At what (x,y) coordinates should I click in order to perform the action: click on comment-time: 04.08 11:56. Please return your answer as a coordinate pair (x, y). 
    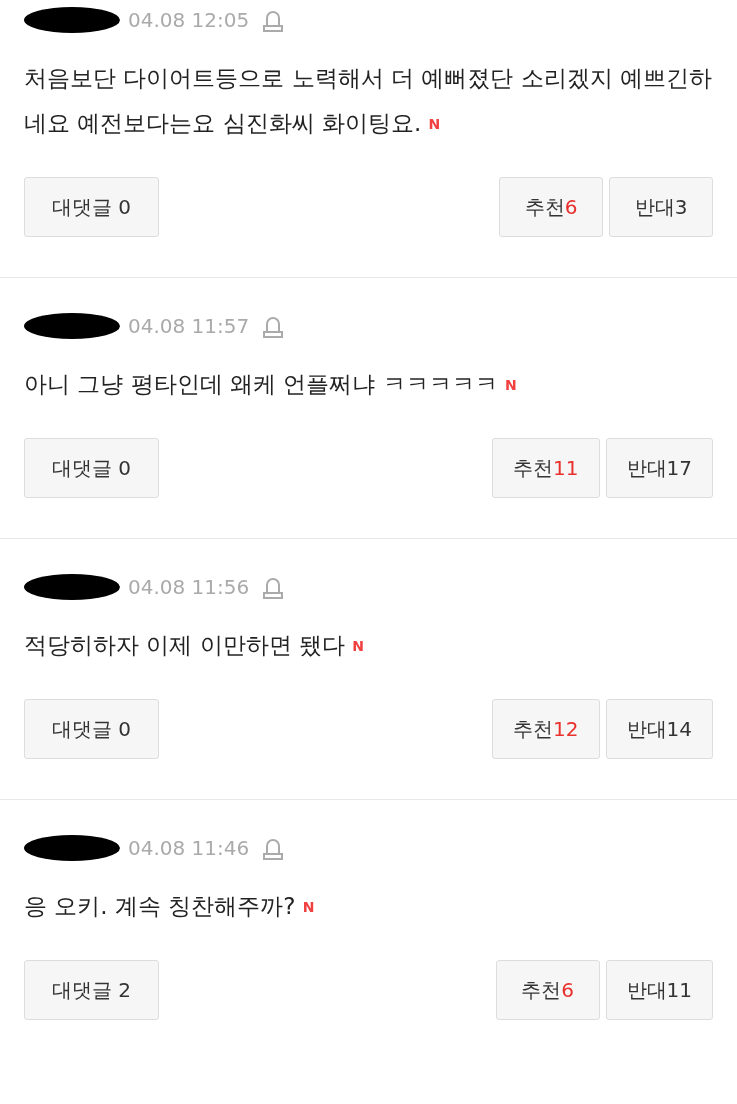
    Looking at the image, I should click on (189, 587).